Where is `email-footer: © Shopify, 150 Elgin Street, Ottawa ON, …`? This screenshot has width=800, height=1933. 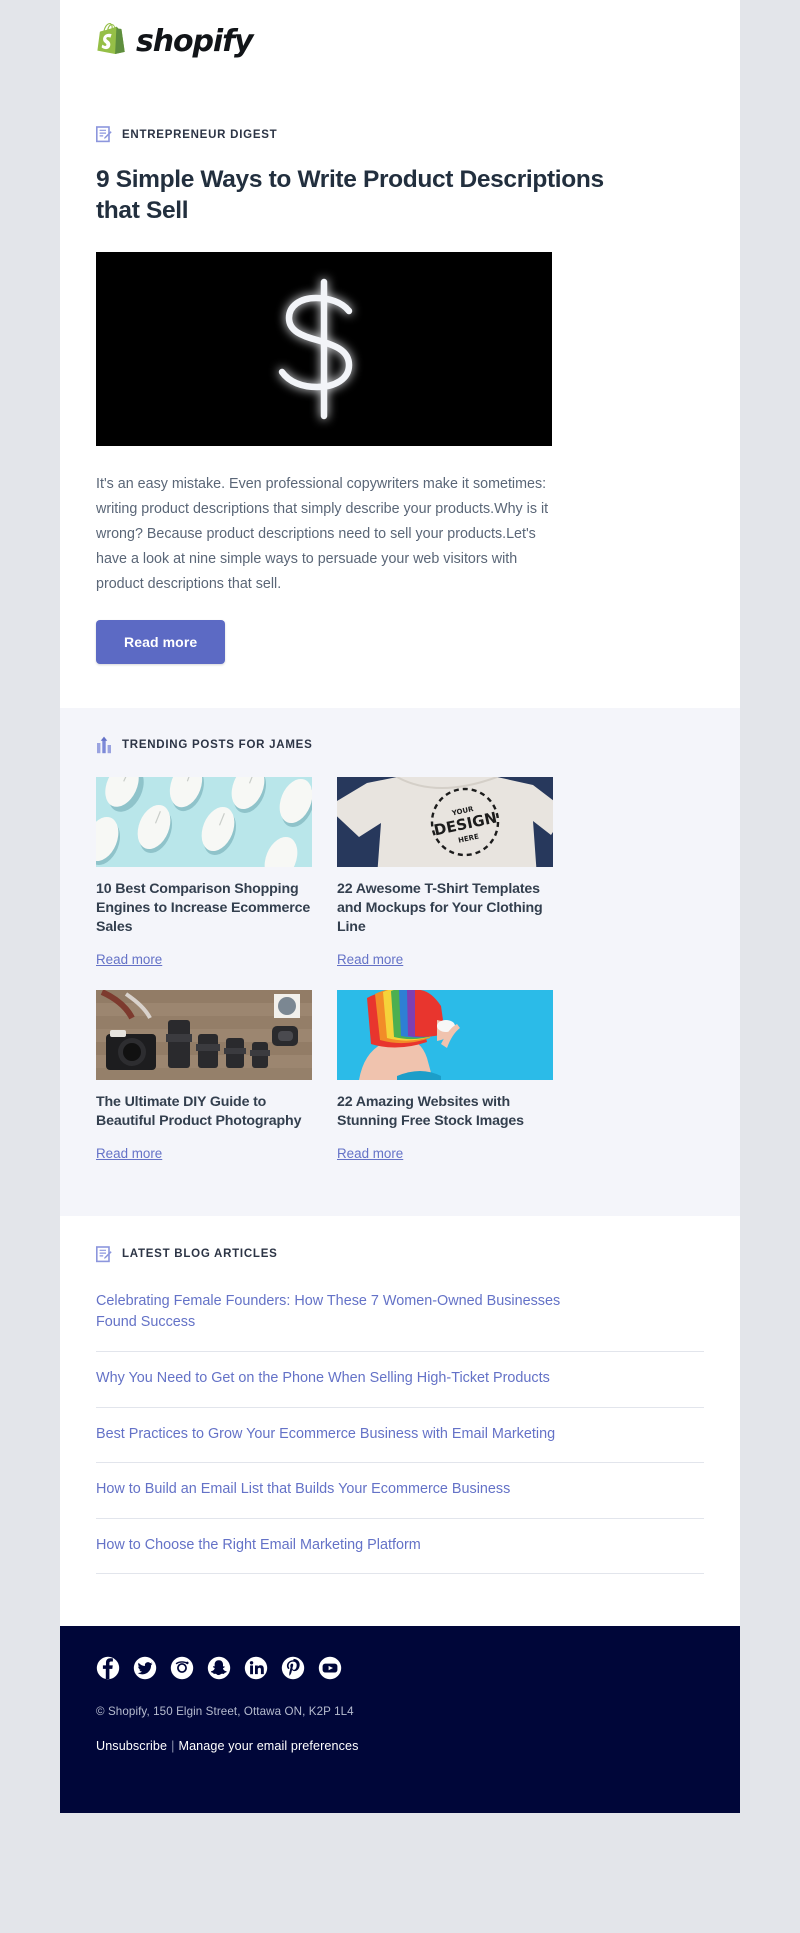
email-footer: © Shopify, 150 Elgin Street, Ottawa ON, … is located at coordinates (400, 1720).